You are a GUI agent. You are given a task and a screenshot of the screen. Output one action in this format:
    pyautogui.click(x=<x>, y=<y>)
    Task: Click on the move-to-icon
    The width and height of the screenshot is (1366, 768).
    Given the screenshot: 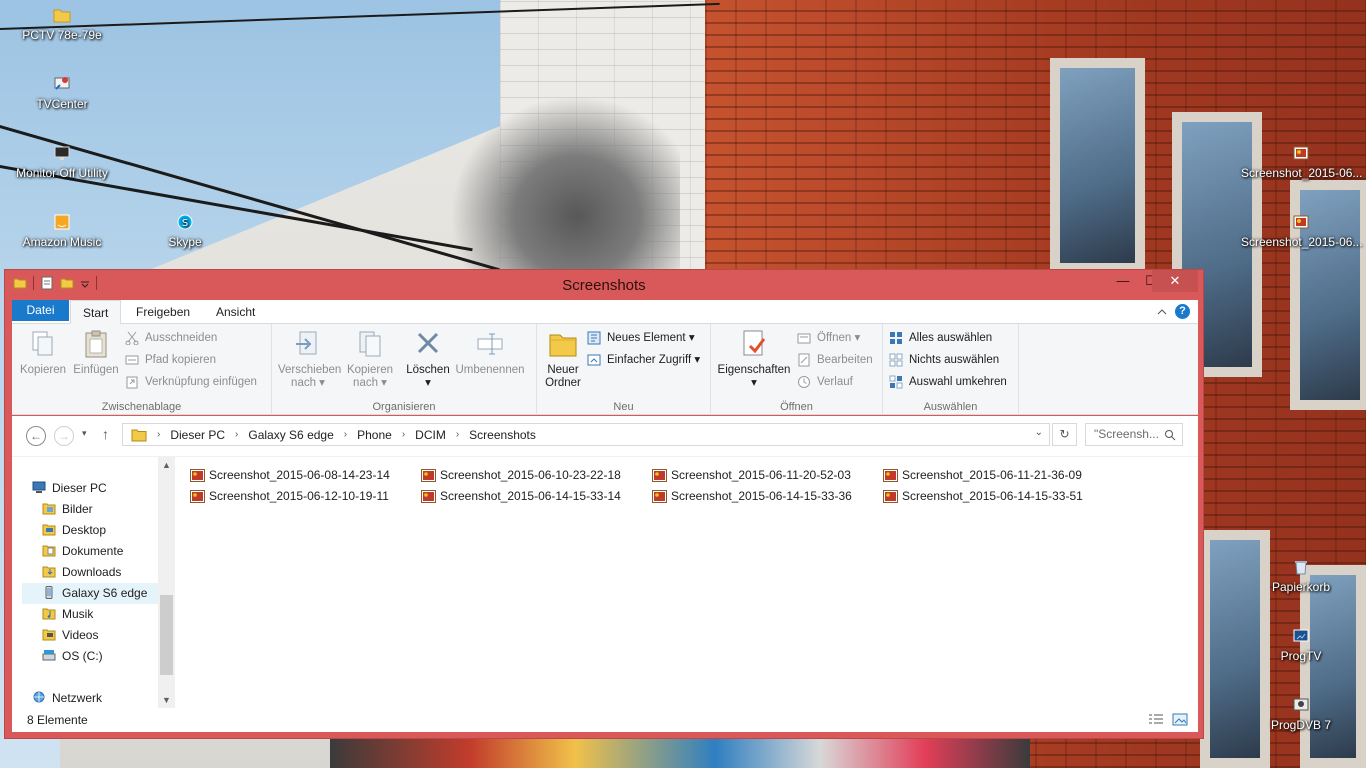 What is the action you would take?
    pyautogui.click(x=306, y=343)
    